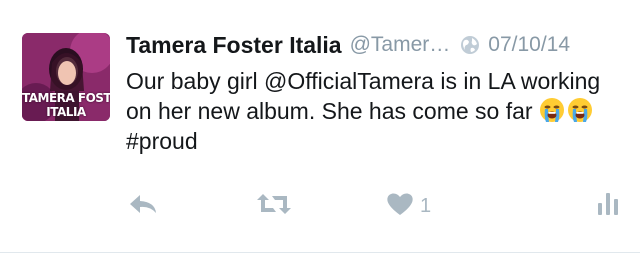 This screenshot has height=253, width=640. I want to click on avatar-caption: TAMERA FOSTER ITALIA, so click(66, 105).